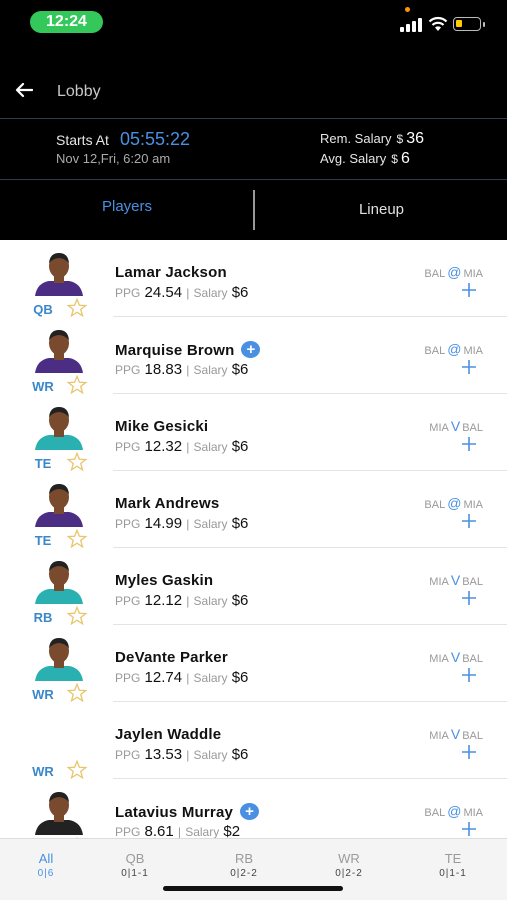  Describe the element at coordinates (181, 292) in the screenshot. I see `player-stats: PPG 24.54 | Salary $6` at that location.